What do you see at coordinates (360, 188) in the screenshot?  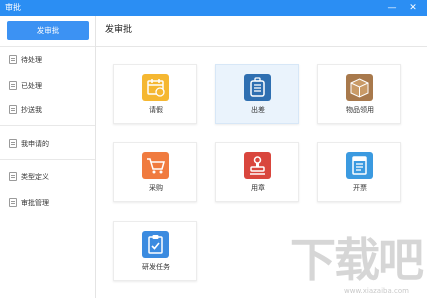 I see `card-label: 开票` at bounding box center [360, 188].